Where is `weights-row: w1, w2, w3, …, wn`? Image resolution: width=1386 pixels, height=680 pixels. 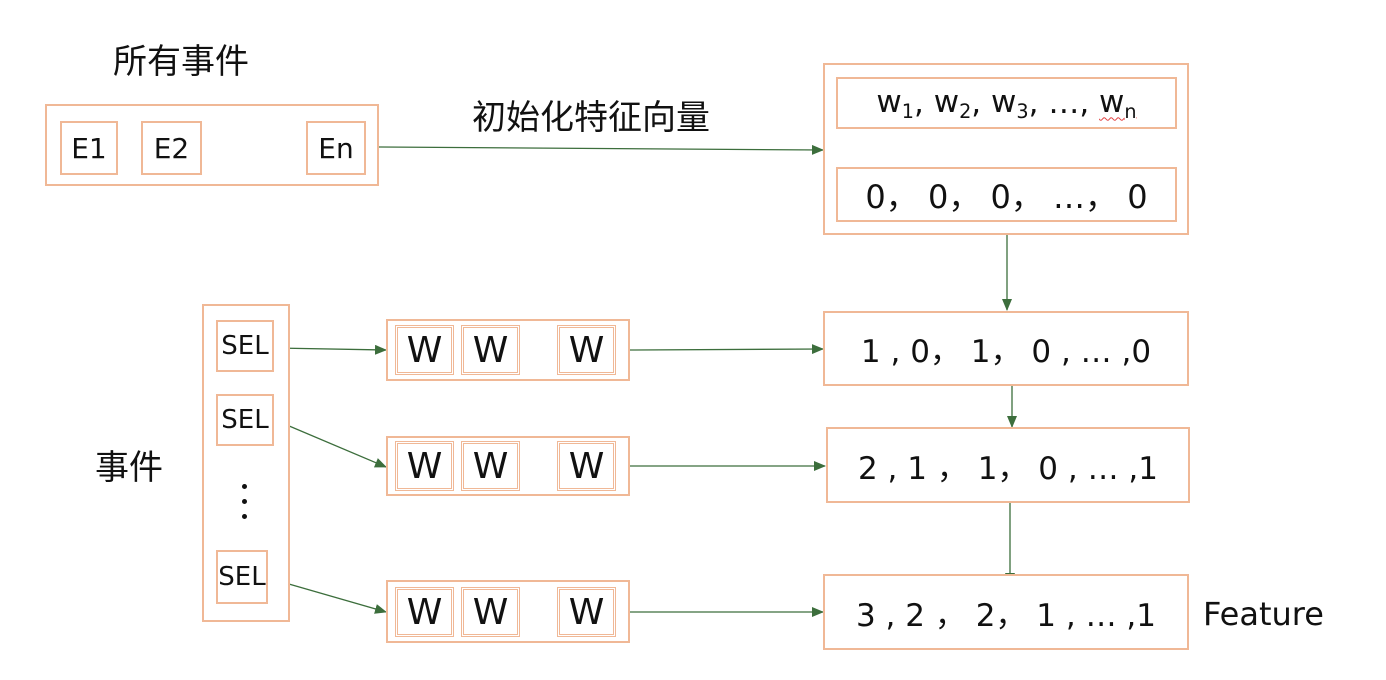
weights-row: w1, w2, w3, …, wn is located at coordinates (1006, 103).